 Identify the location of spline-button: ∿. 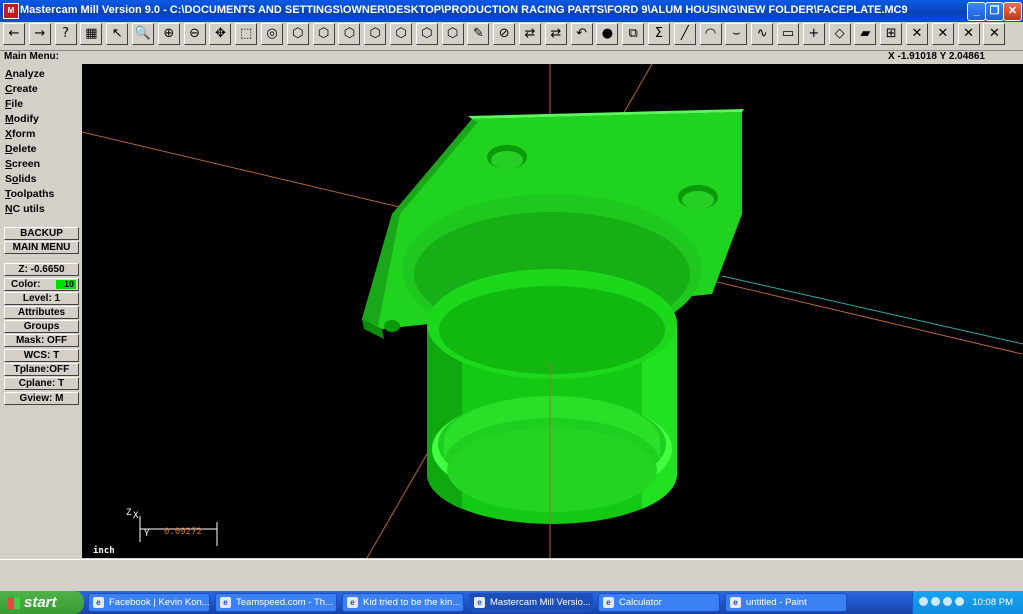
(762, 34).